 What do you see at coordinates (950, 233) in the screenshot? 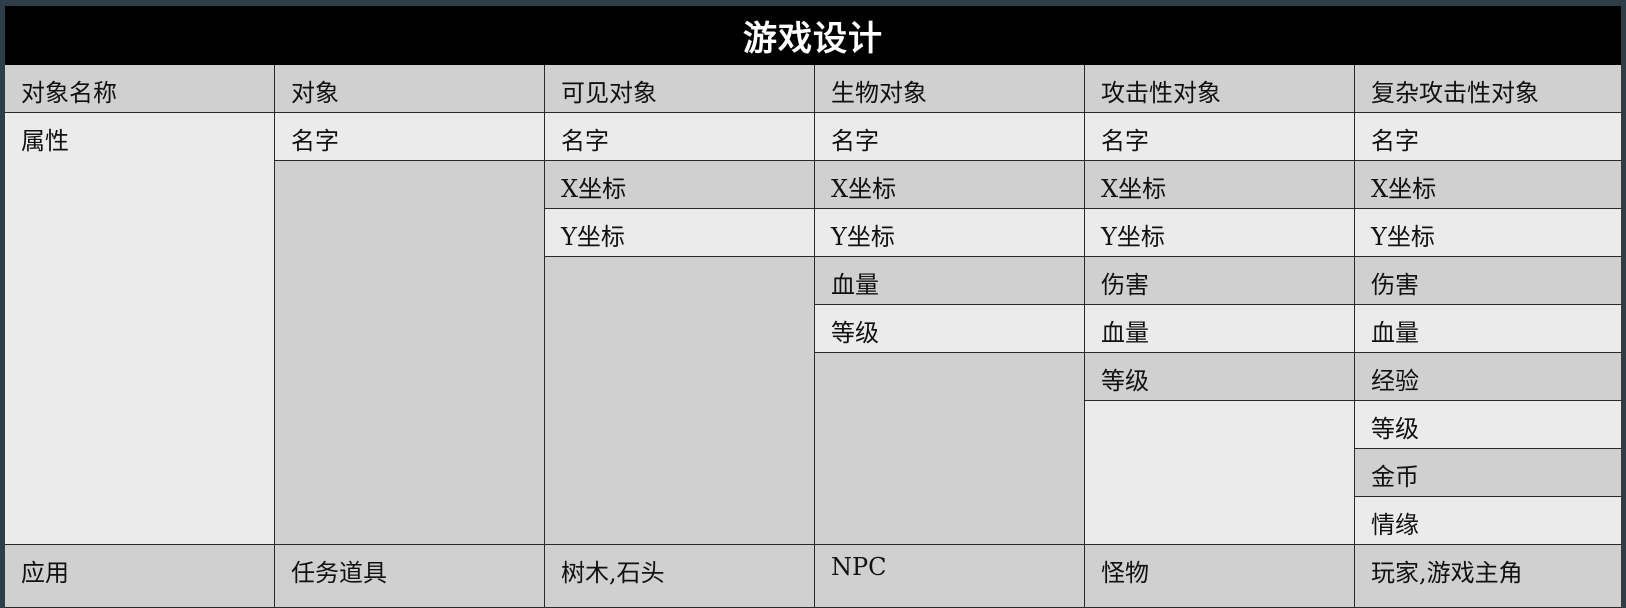
I see `creature-attr-cell: Y坐标` at bounding box center [950, 233].